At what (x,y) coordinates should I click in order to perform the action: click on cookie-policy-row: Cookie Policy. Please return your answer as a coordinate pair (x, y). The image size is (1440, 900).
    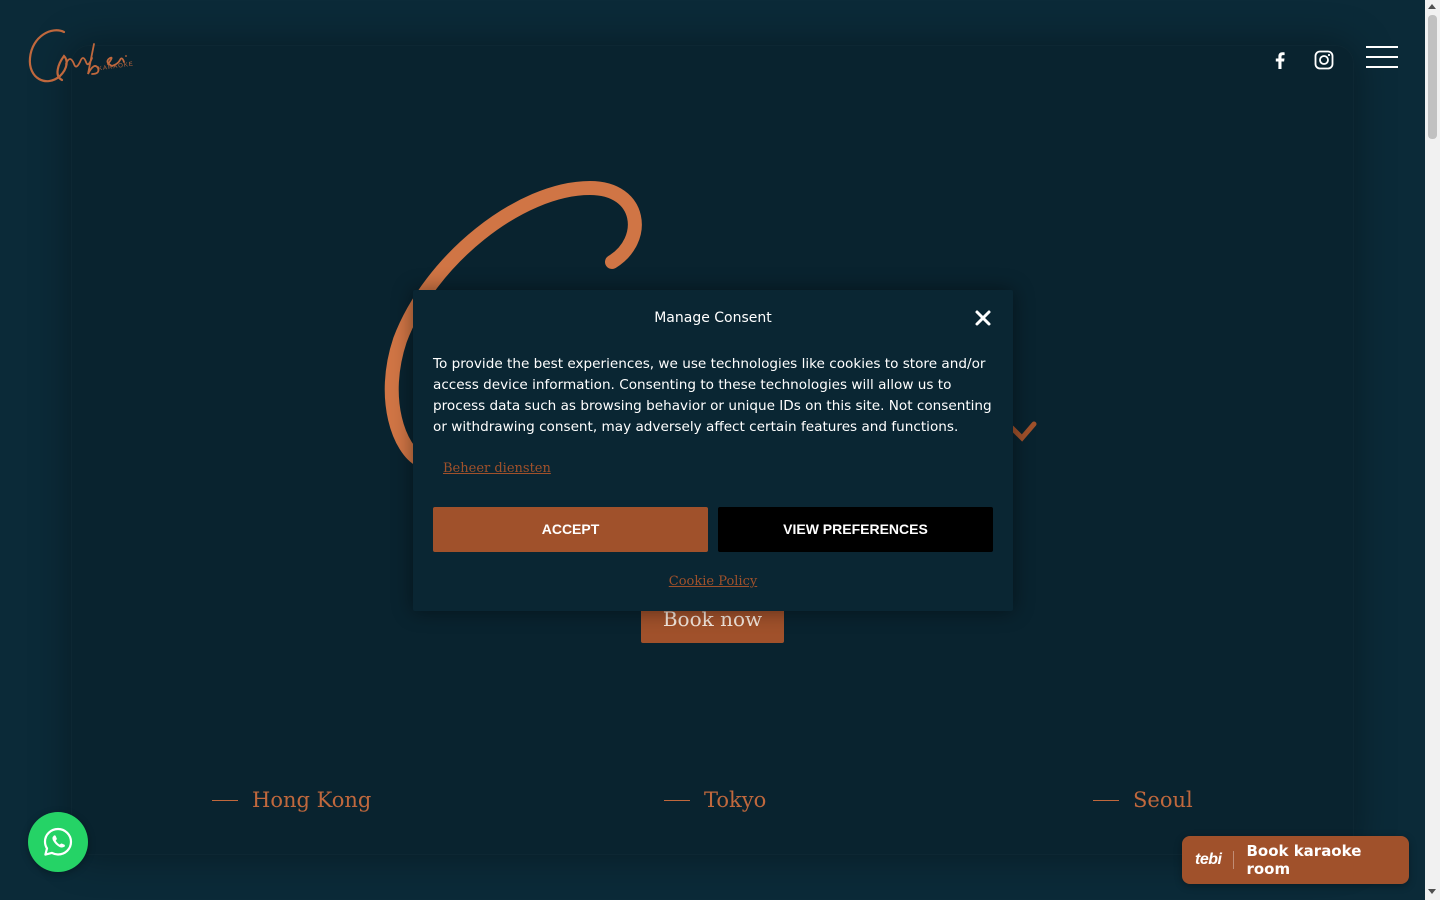
    Looking at the image, I should click on (713, 579).